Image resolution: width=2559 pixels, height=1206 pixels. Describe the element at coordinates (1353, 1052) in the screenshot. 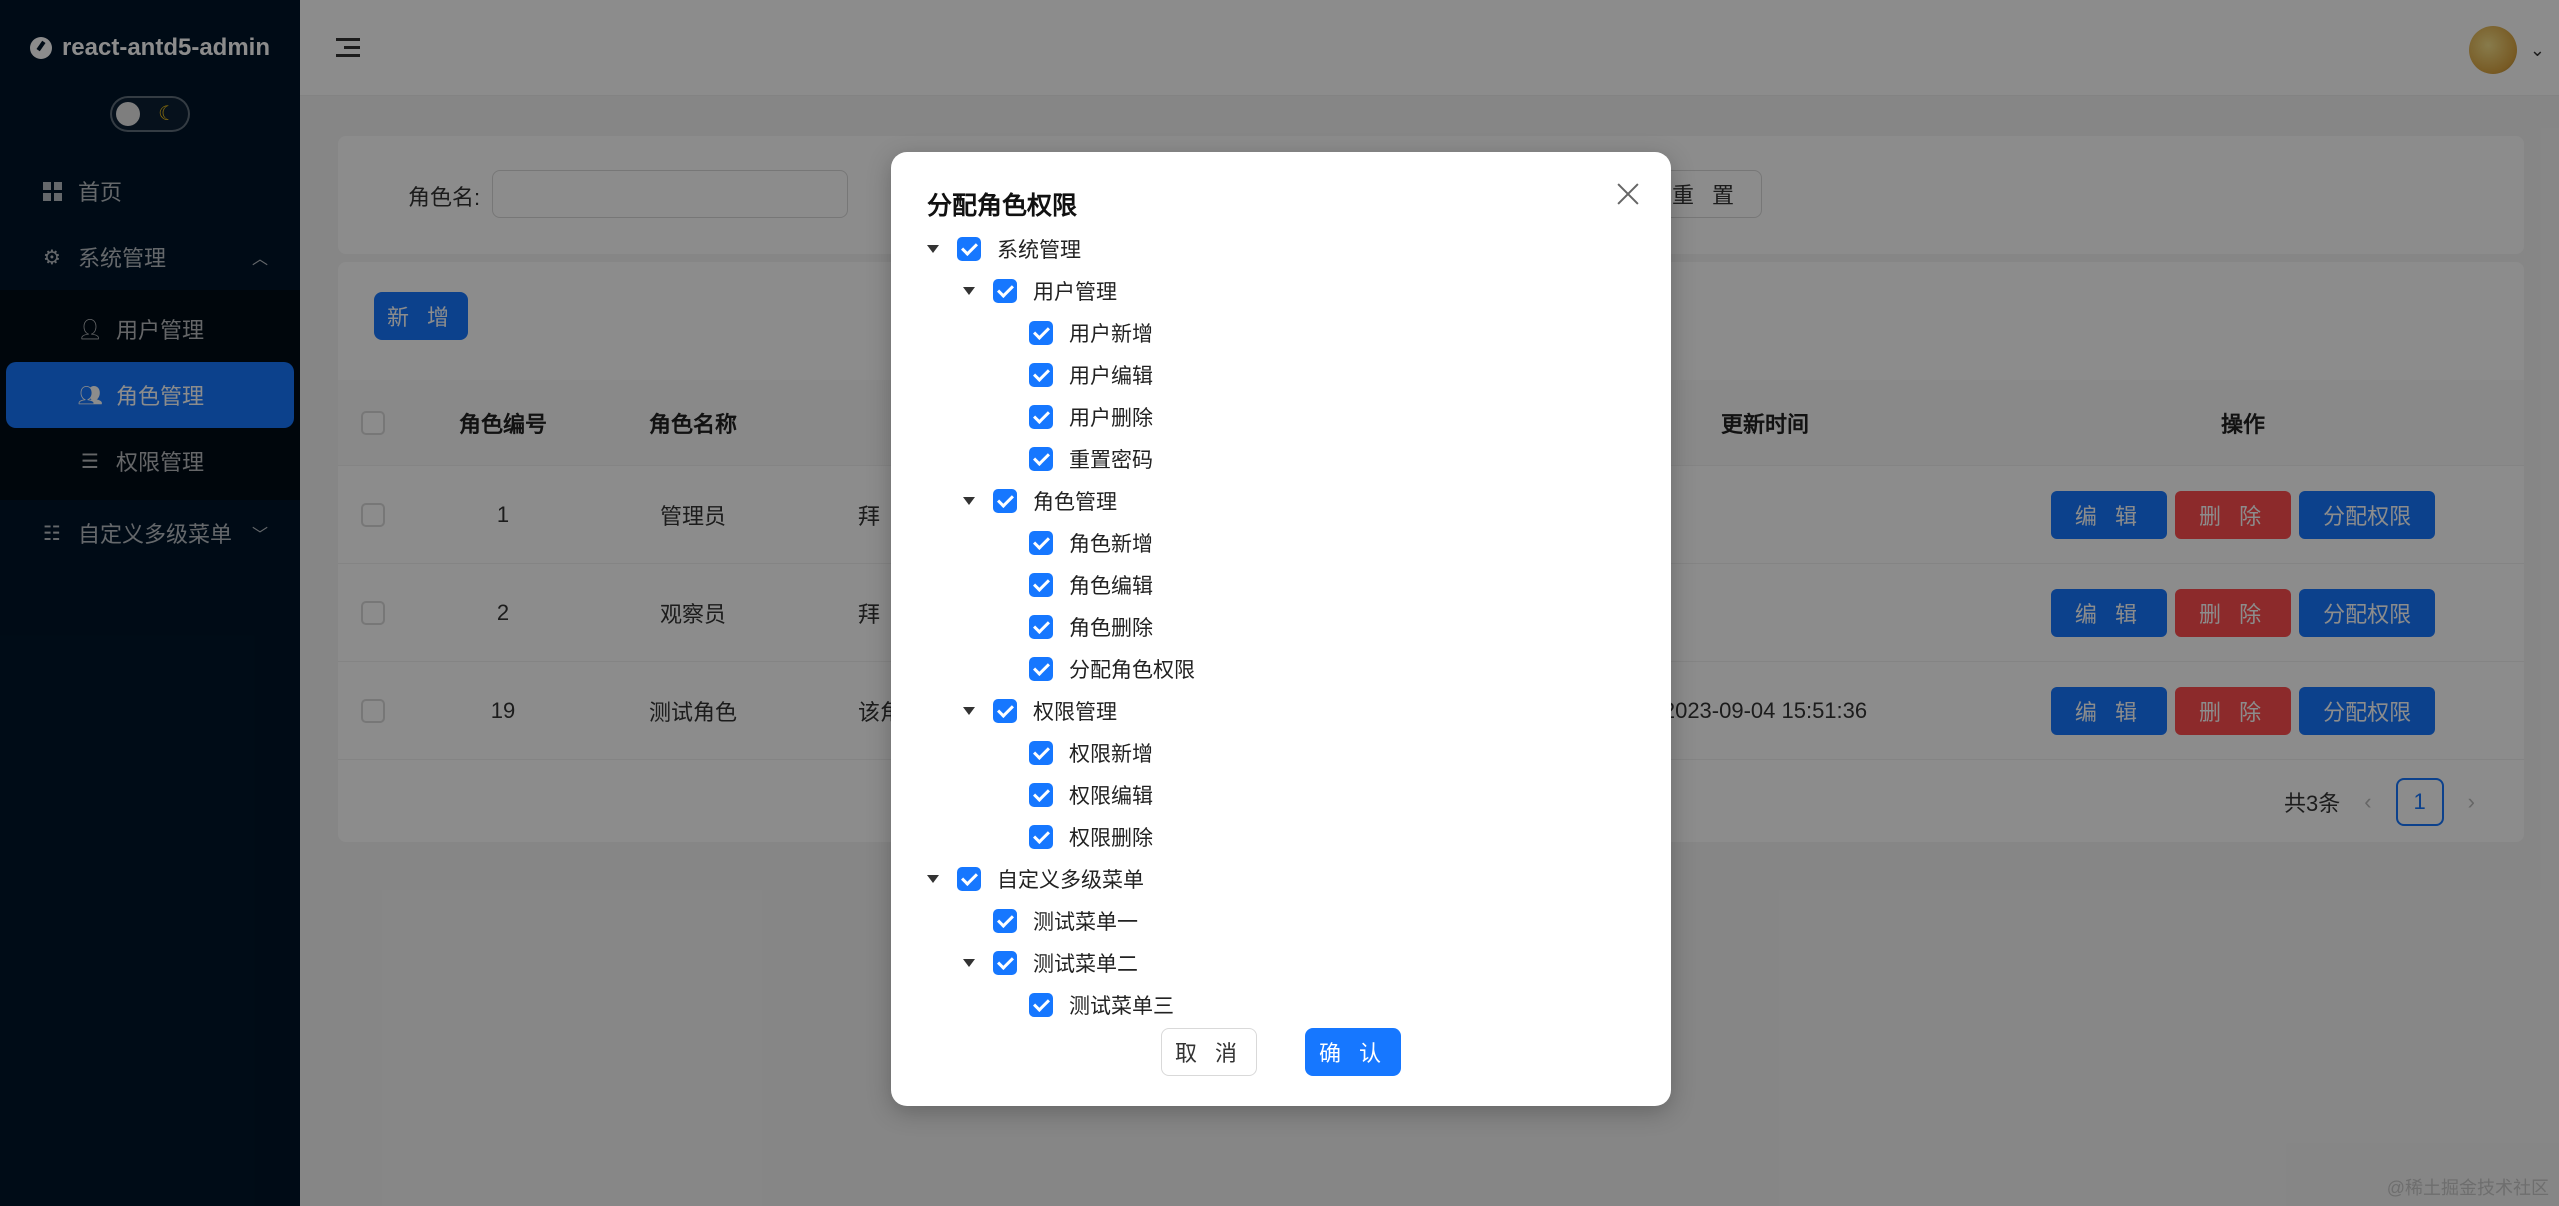

I see `confirm-button: 确 认` at that location.